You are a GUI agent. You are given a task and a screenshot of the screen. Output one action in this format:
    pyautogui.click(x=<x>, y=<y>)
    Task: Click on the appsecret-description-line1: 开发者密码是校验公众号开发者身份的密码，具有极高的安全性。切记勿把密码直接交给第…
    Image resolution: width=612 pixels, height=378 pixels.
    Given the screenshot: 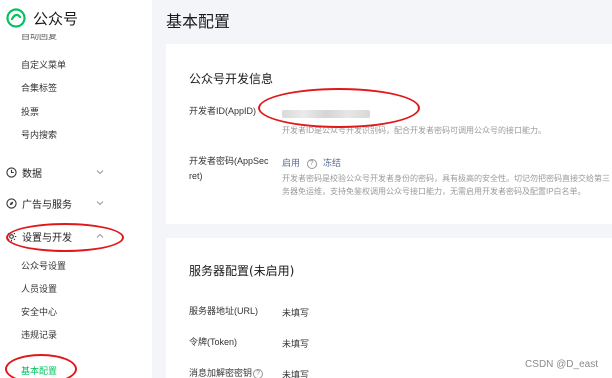 What is the action you would take?
    pyautogui.click(x=446, y=178)
    